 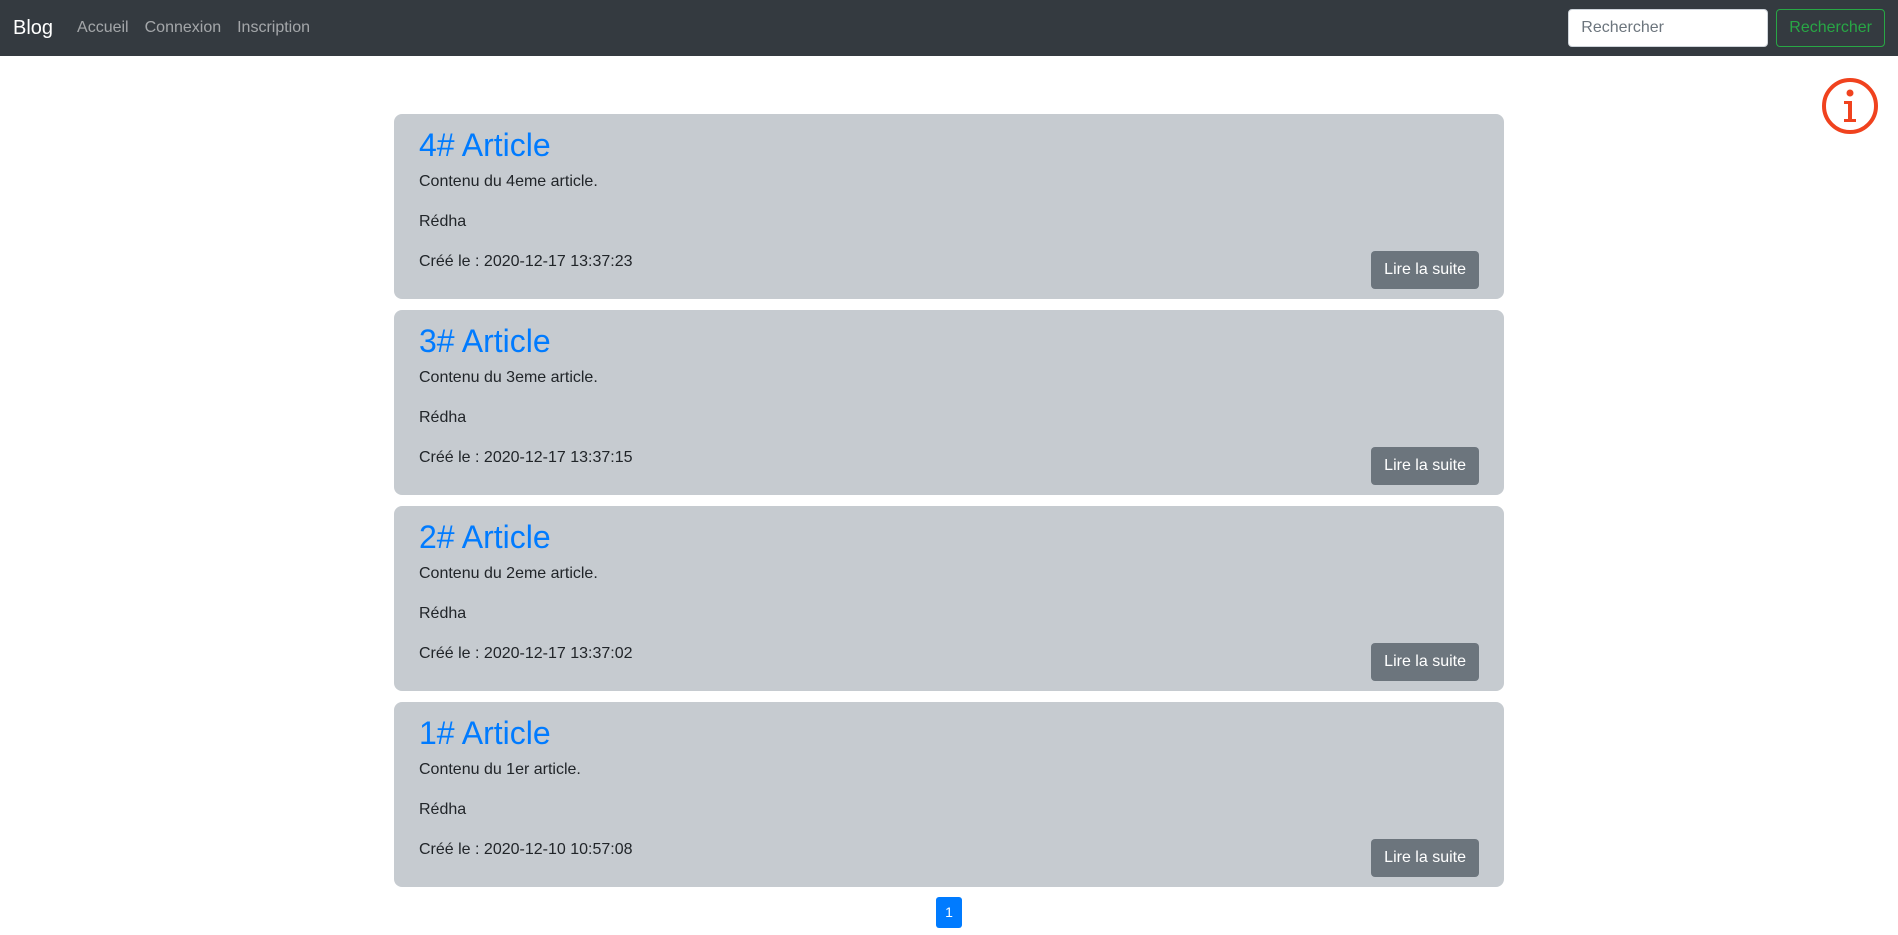 What do you see at coordinates (33, 28) in the screenshot?
I see `brand-link: Blog` at bounding box center [33, 28].